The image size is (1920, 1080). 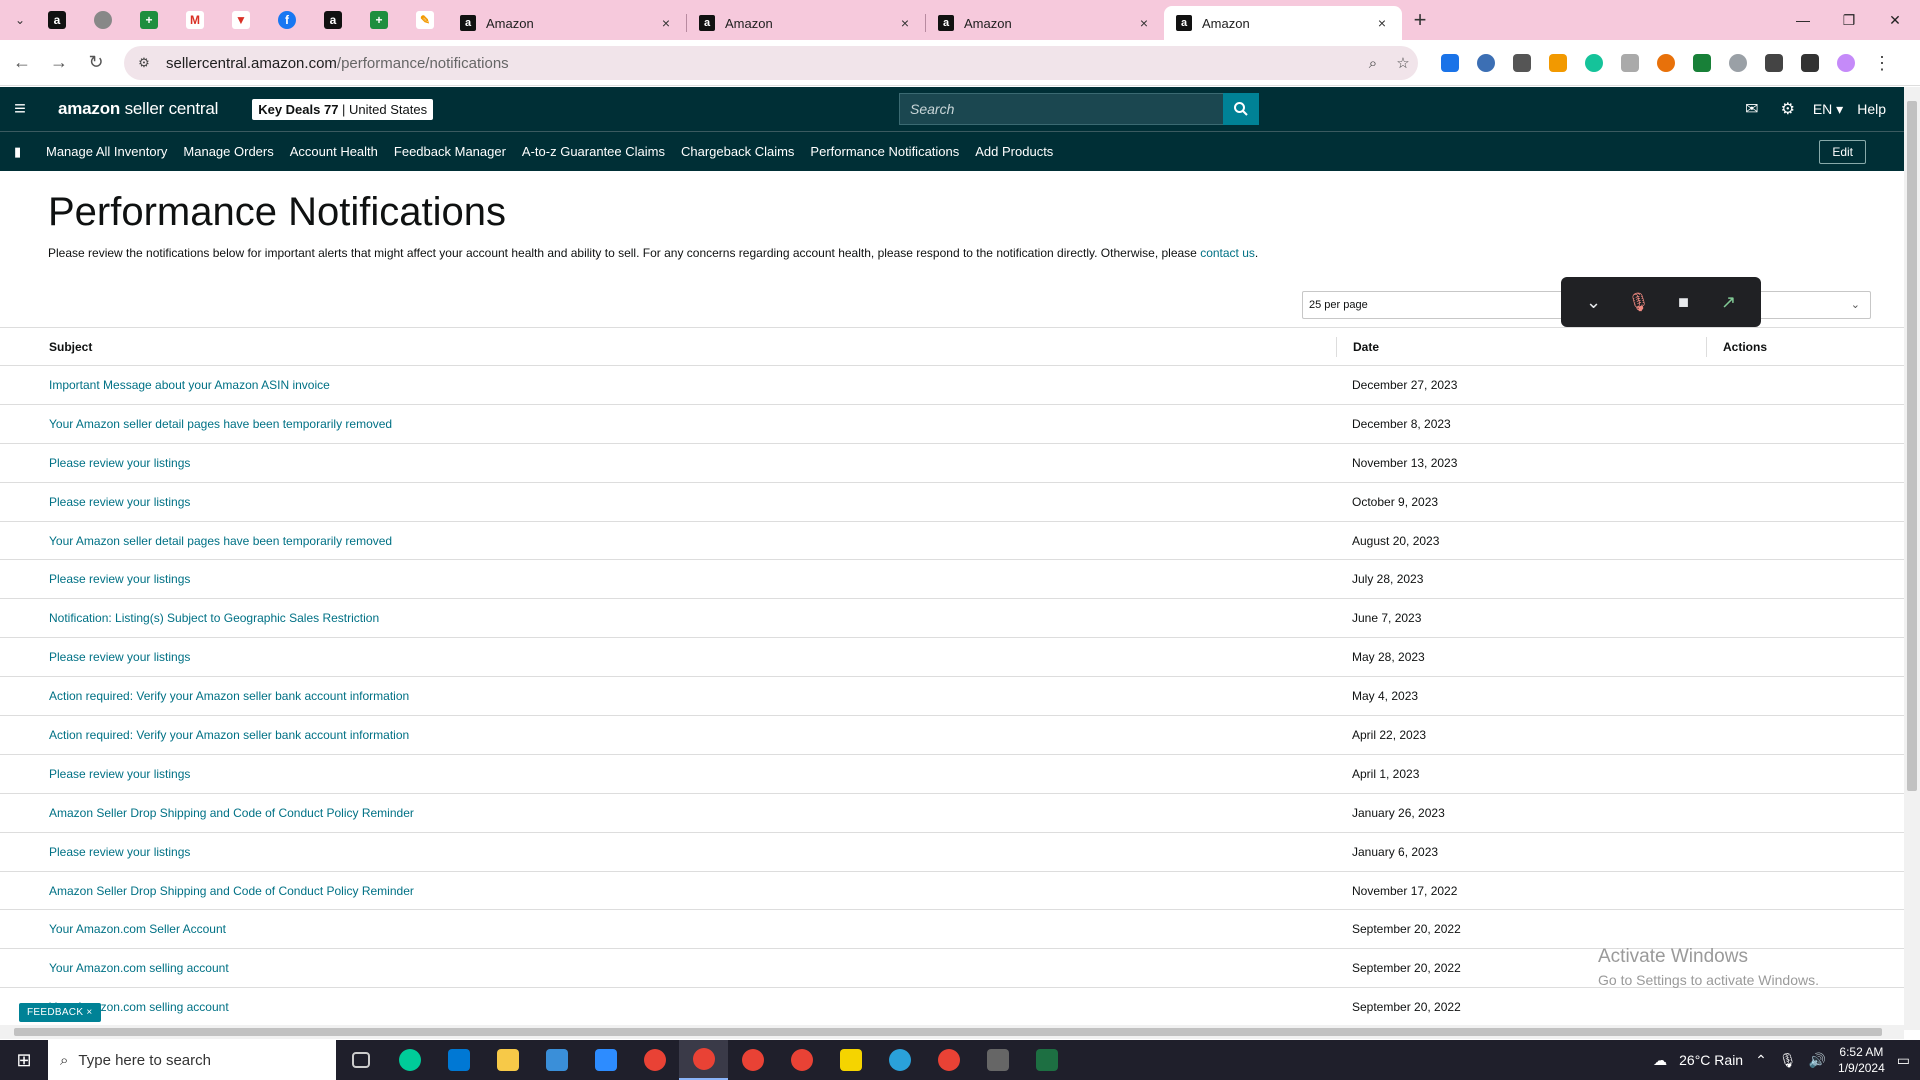 What do you see at coordinates (1014, 151) in the screenshot?
I see `nav-add-products: Add Products` at bounding box center [1014, 151].